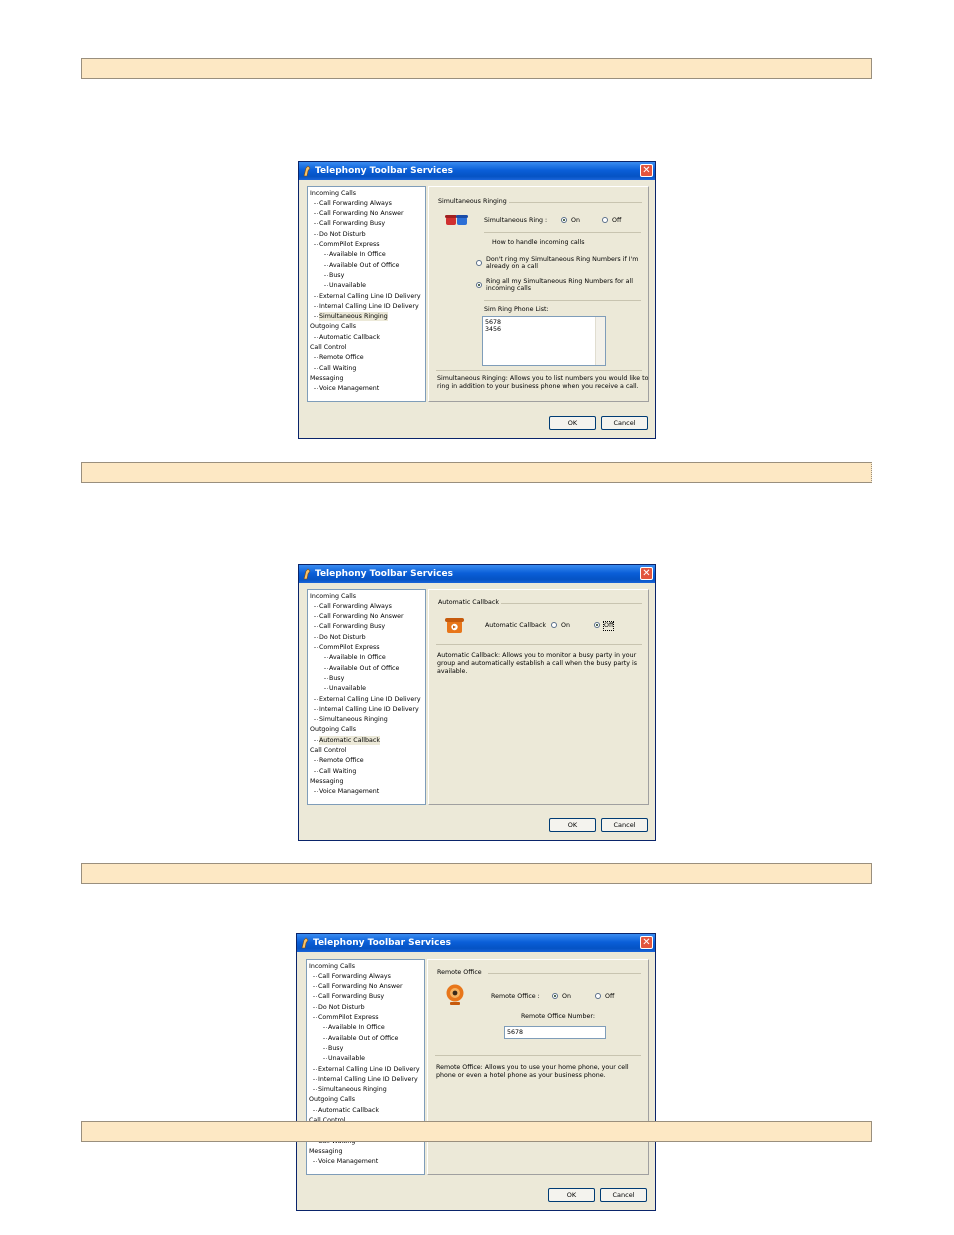 The width and height of the screenshot is (954, 1235). Describe the element at coordinates (516, 625) in the screenshot. I see `automatic-callback-label: Automatic Callback` at that location.